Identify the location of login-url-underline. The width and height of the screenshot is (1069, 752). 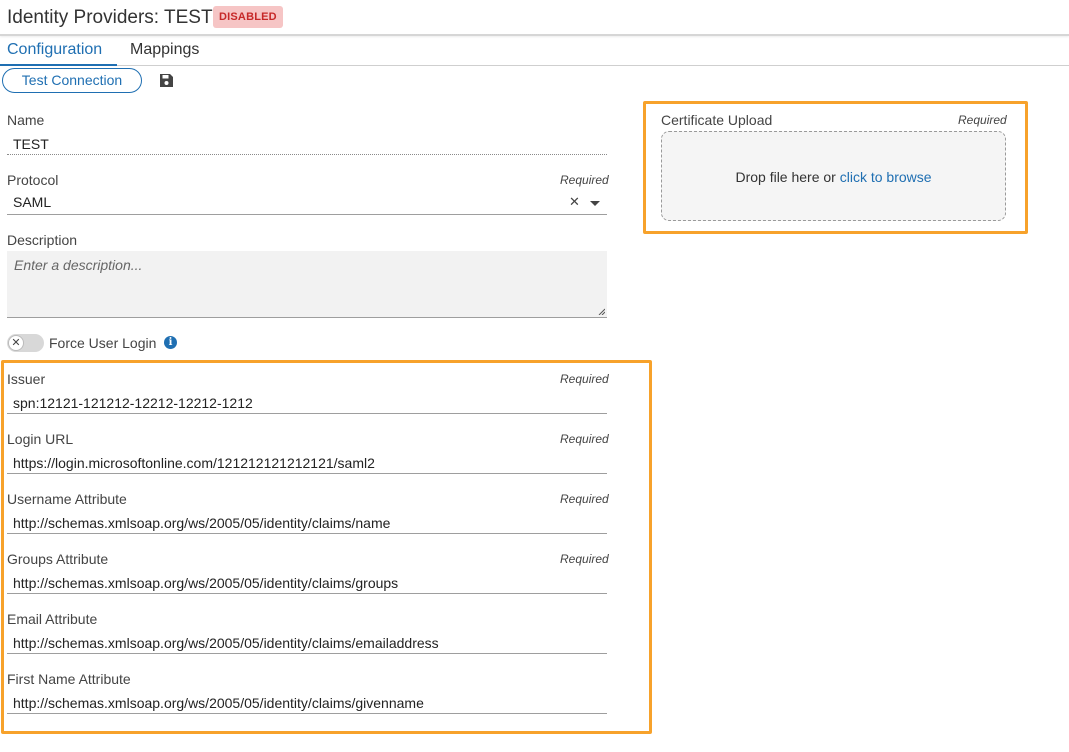
(307, 473).